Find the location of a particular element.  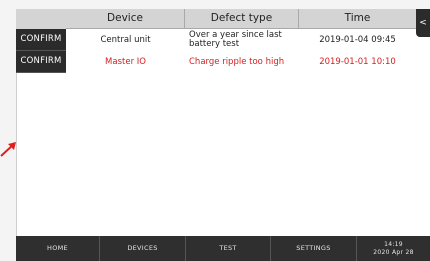

column-header-device: Device is located at coordinates (125, 18).